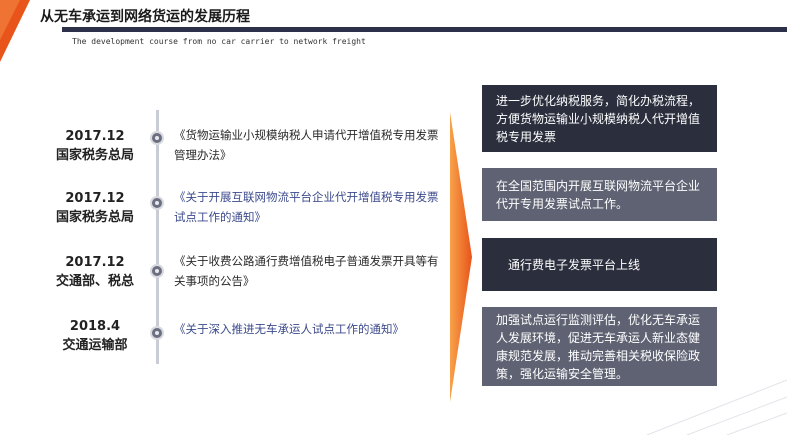 This screenshot has height=435, width=787. Describe the element at coordinates (95, 146) in the screenshot. I see `timeline-date-1: 2017.12 国家税务总局` at that location.